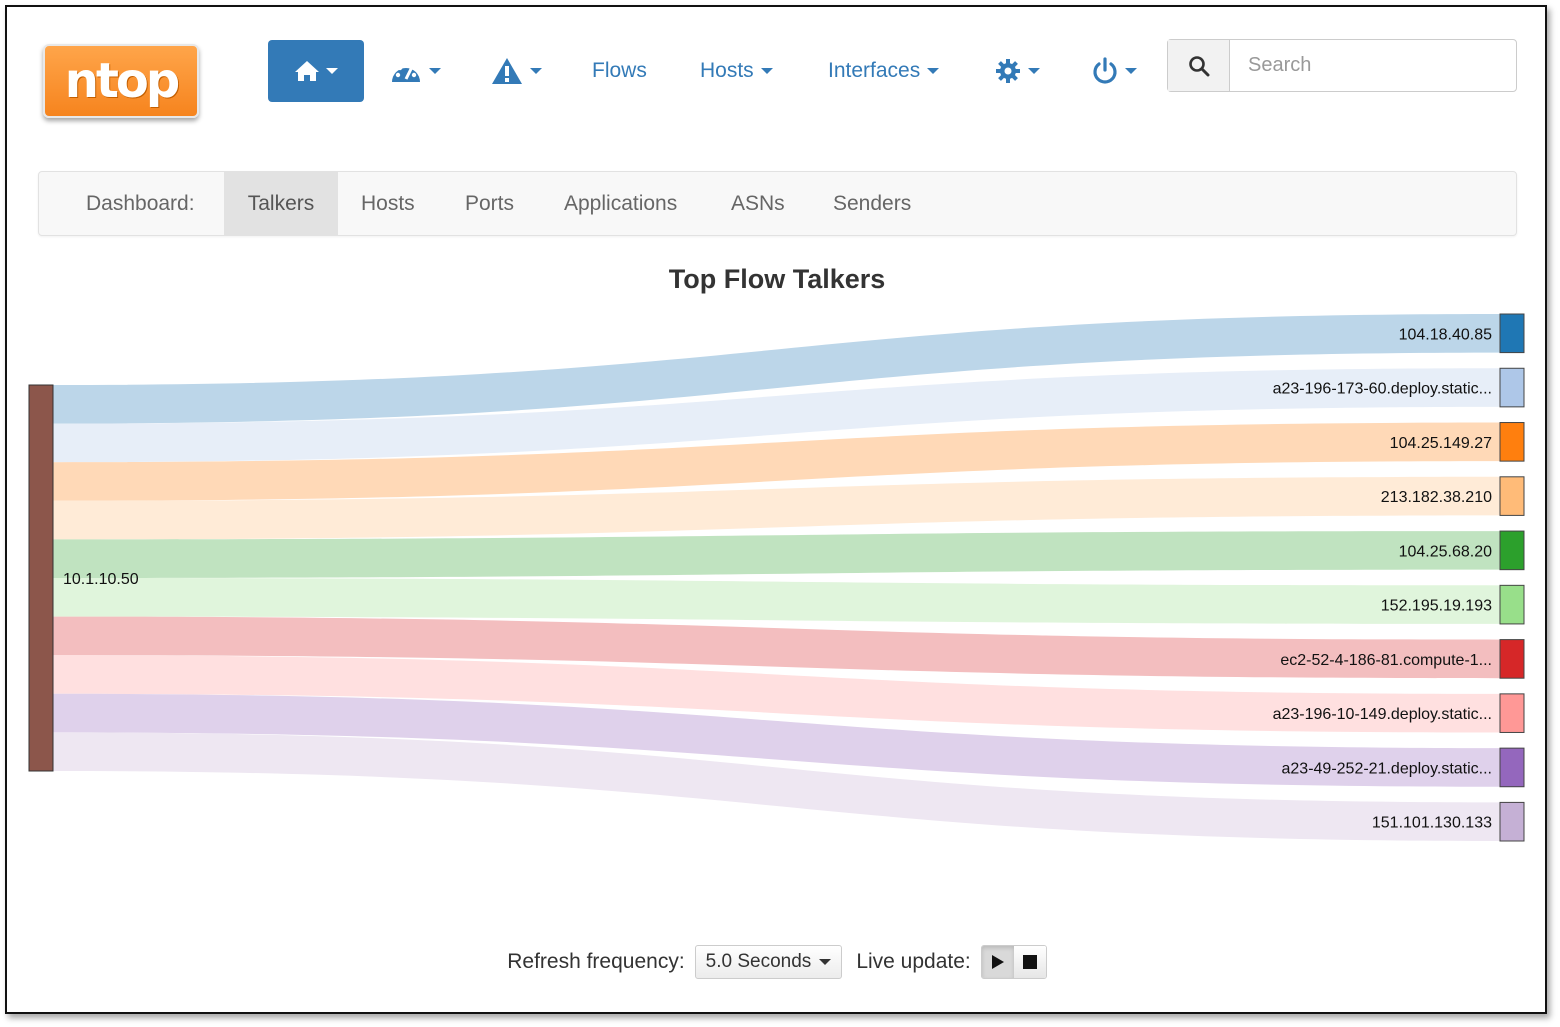  I want to click on play-button, so click(997, 962).